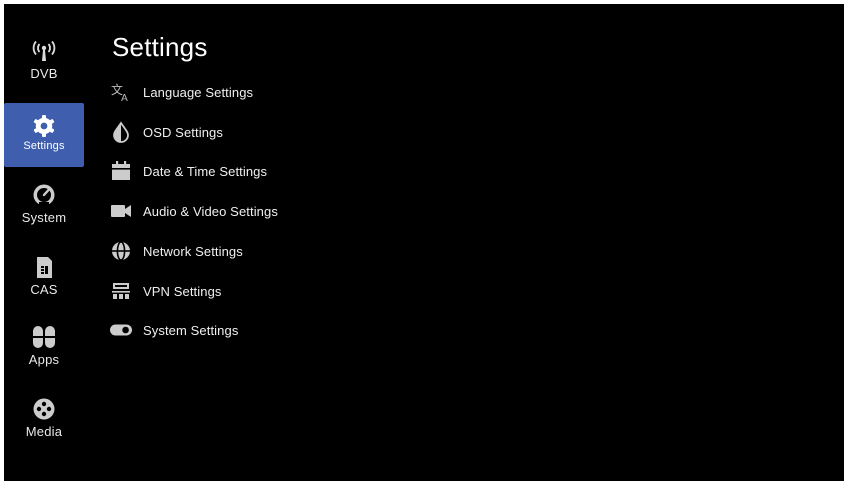 Image resolution: width=848 pixels, height=485 pixels. What do you see at coordinates (44, 195) in the screenshot?
I see `gauge-icon` at bounding box center [44, 195].